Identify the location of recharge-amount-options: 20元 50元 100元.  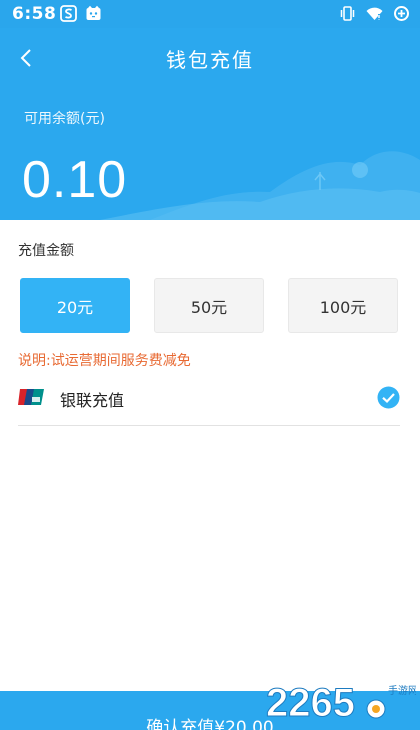
(209, 305).